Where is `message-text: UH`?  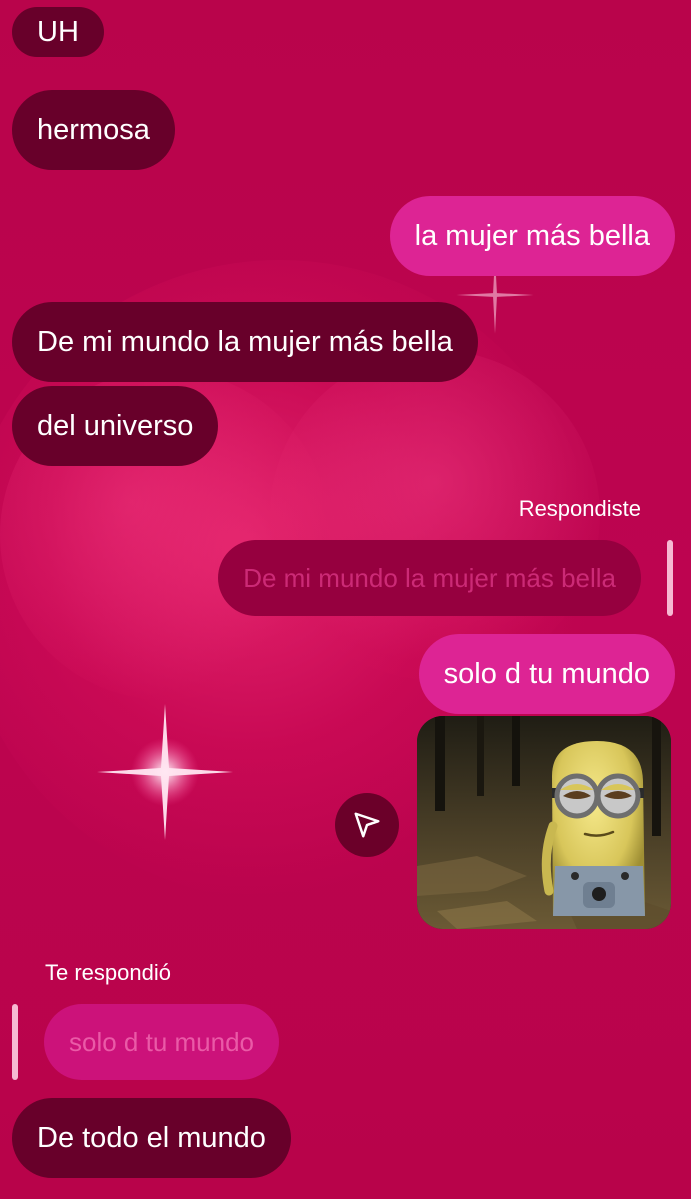 message-text: UH is located at coordinates (58, 31).